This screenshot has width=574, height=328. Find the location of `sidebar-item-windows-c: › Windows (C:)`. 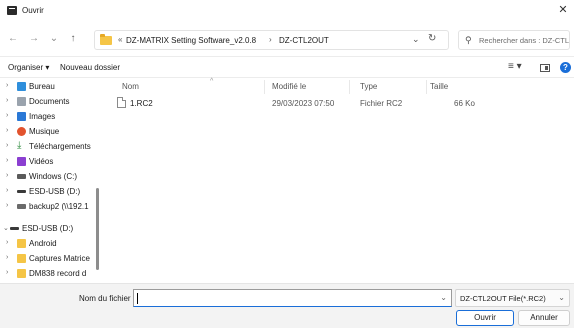

sidebar-item-windows-c: › Windows (C:) is located at coordinates (52, 177).